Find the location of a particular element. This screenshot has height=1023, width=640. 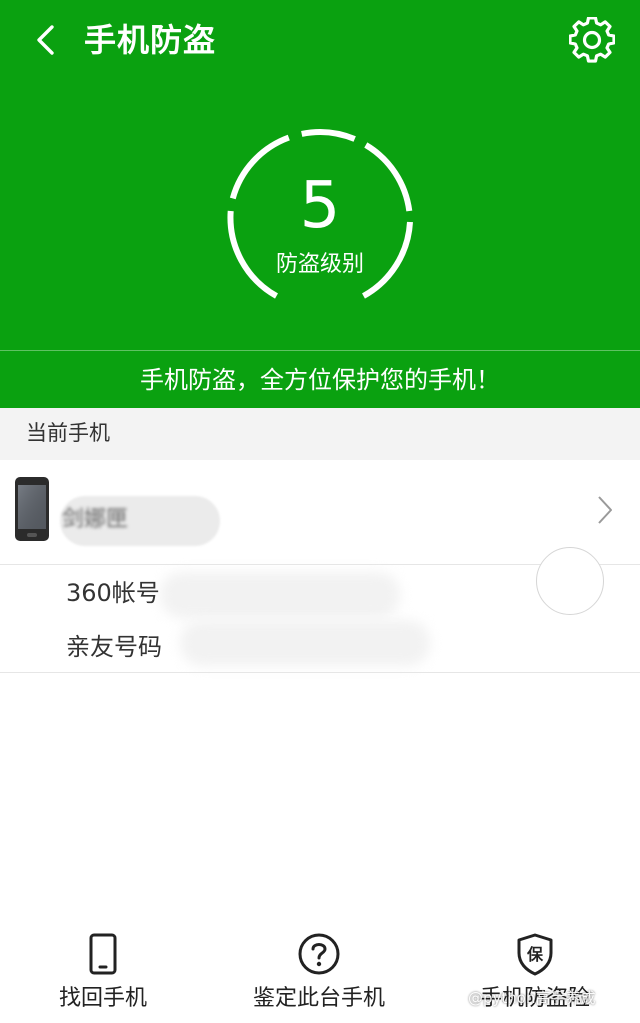

shield-icon: 保 is located at coordinates (535, 954).